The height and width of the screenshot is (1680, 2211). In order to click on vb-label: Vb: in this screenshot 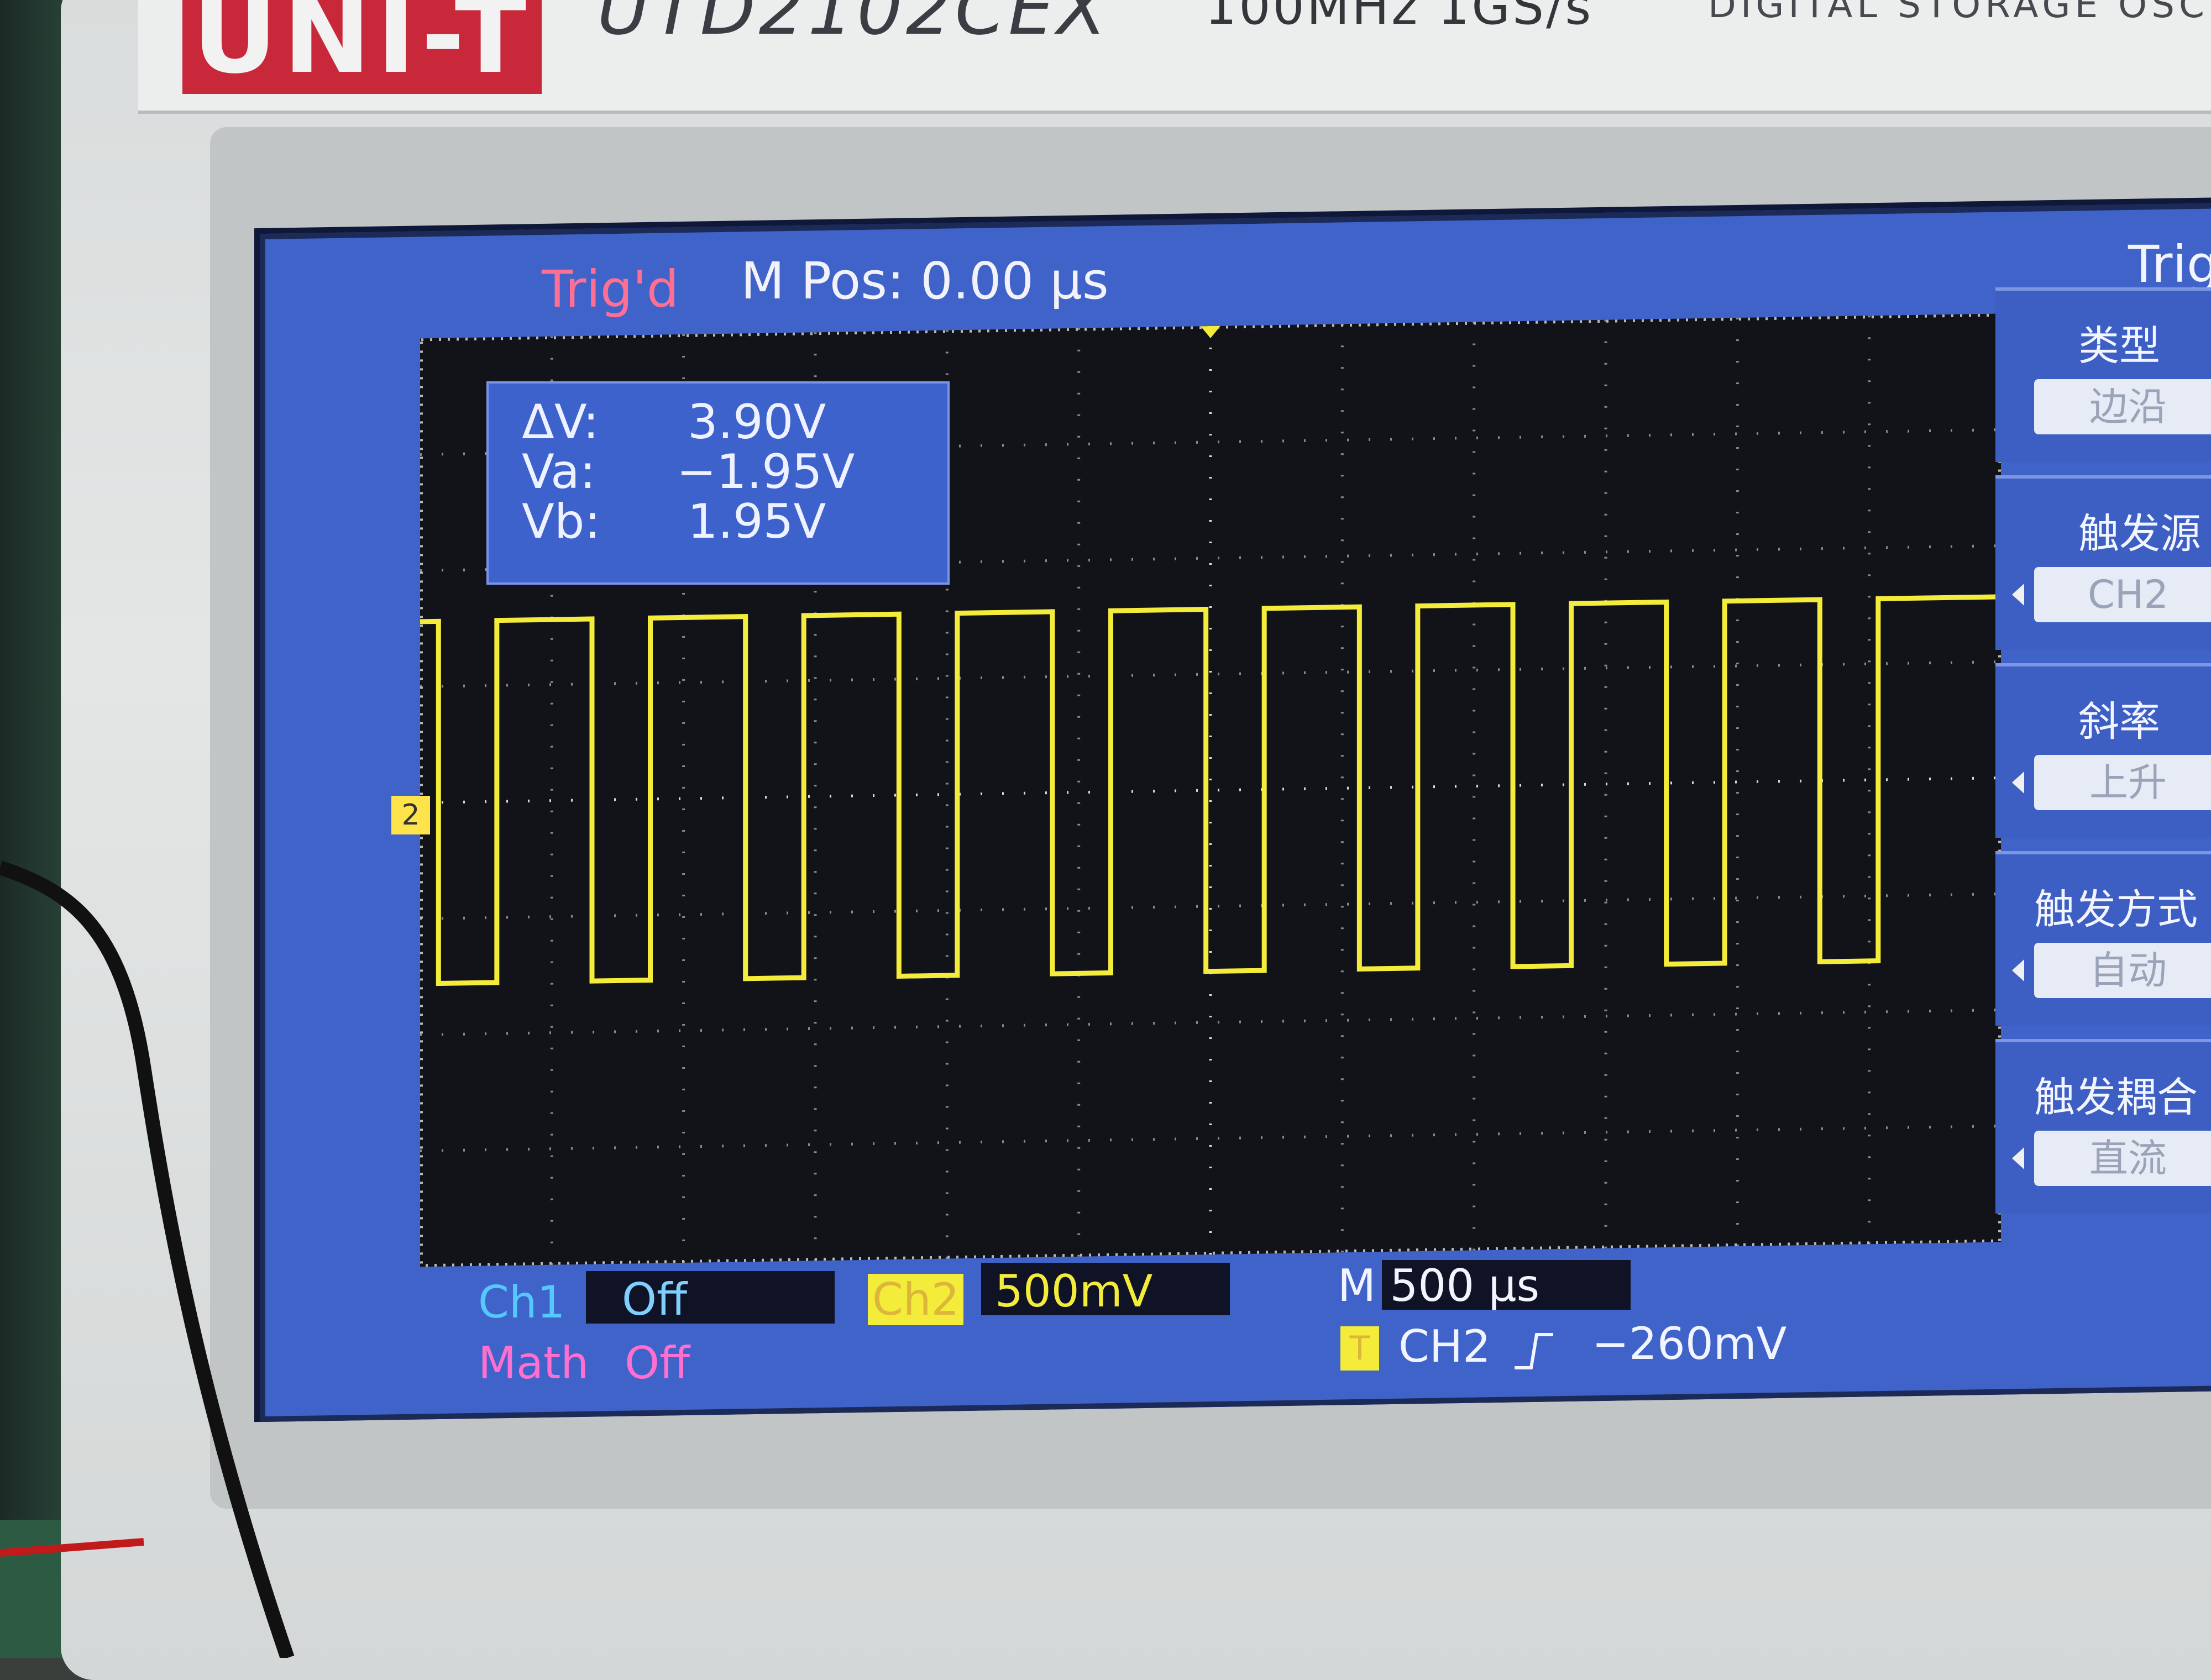, I will do `click(561, 521)`.